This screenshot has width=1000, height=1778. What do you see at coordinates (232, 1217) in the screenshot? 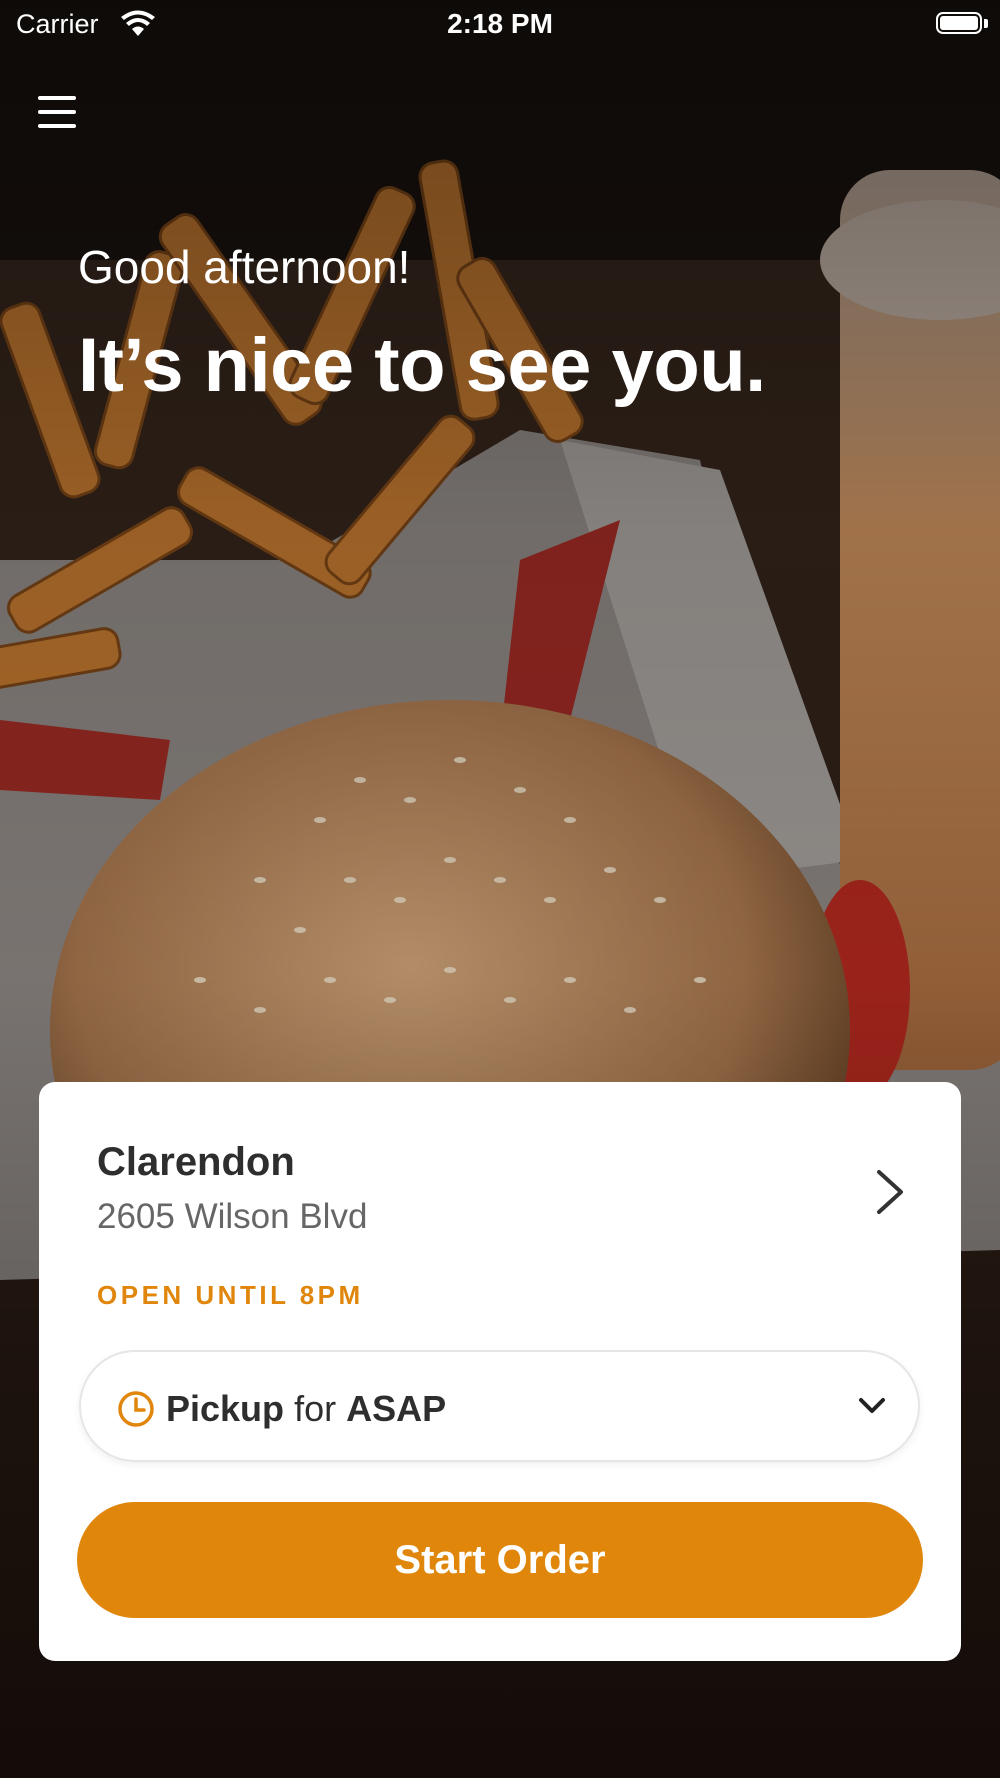
I see `location-address: 2605 Wilson Blvd` at bounding box center [232, 1217].